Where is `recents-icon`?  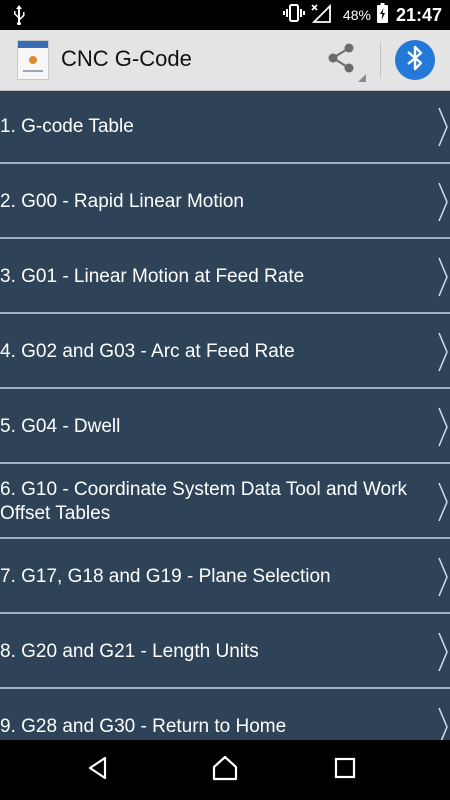
recents-icon is located at coordinates (345, 770).